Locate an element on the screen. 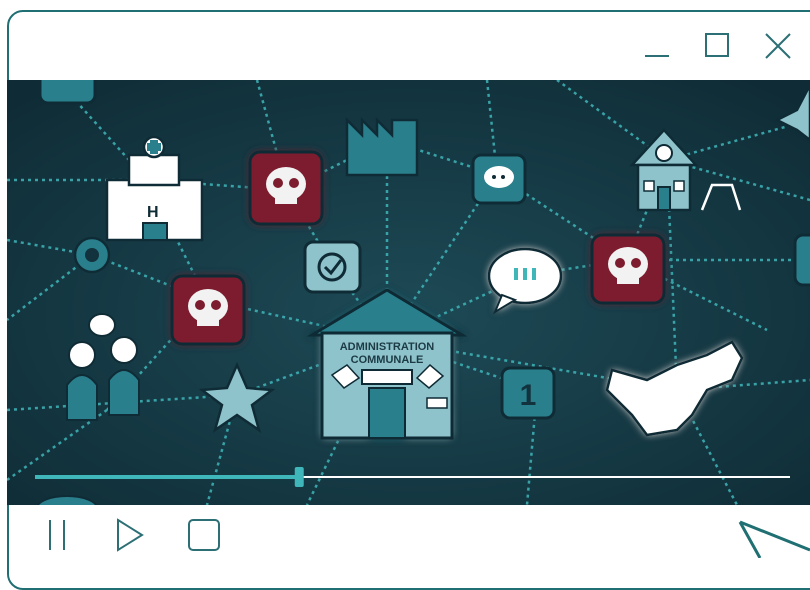  title-bar is located at coordinates (409, 46).